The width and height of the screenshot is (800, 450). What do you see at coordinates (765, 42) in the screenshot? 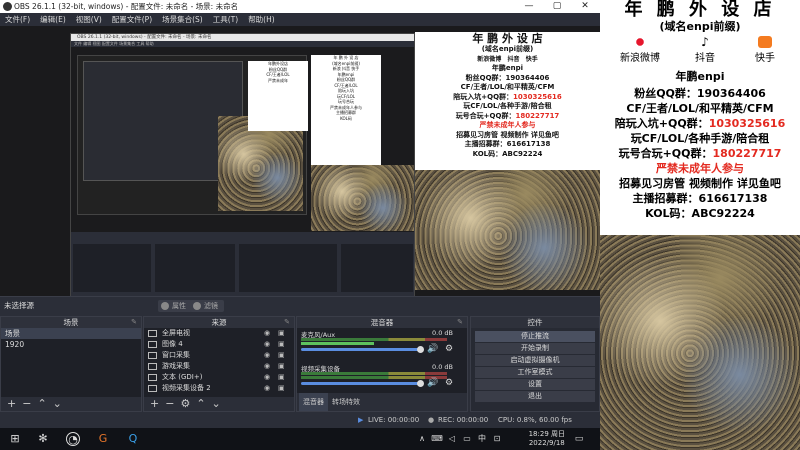
I see `kuaishou-icon` at bounding box center [765, 42].